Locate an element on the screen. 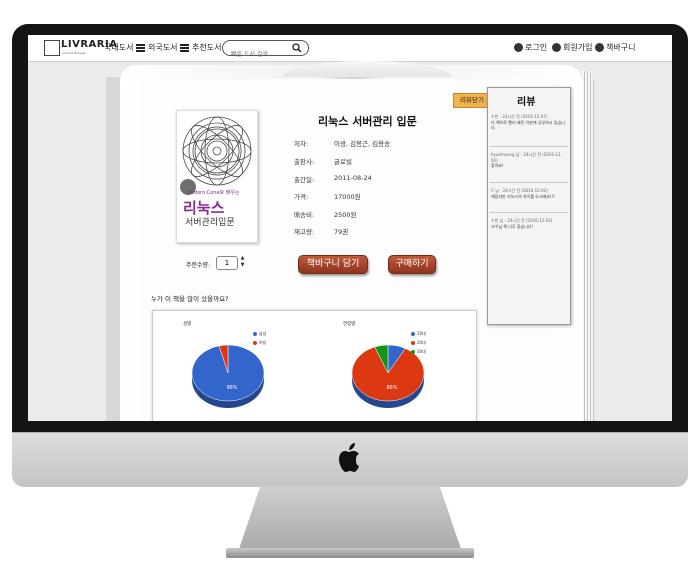  nav-item-label: 추천도서 is located at coordinates (207, 47).